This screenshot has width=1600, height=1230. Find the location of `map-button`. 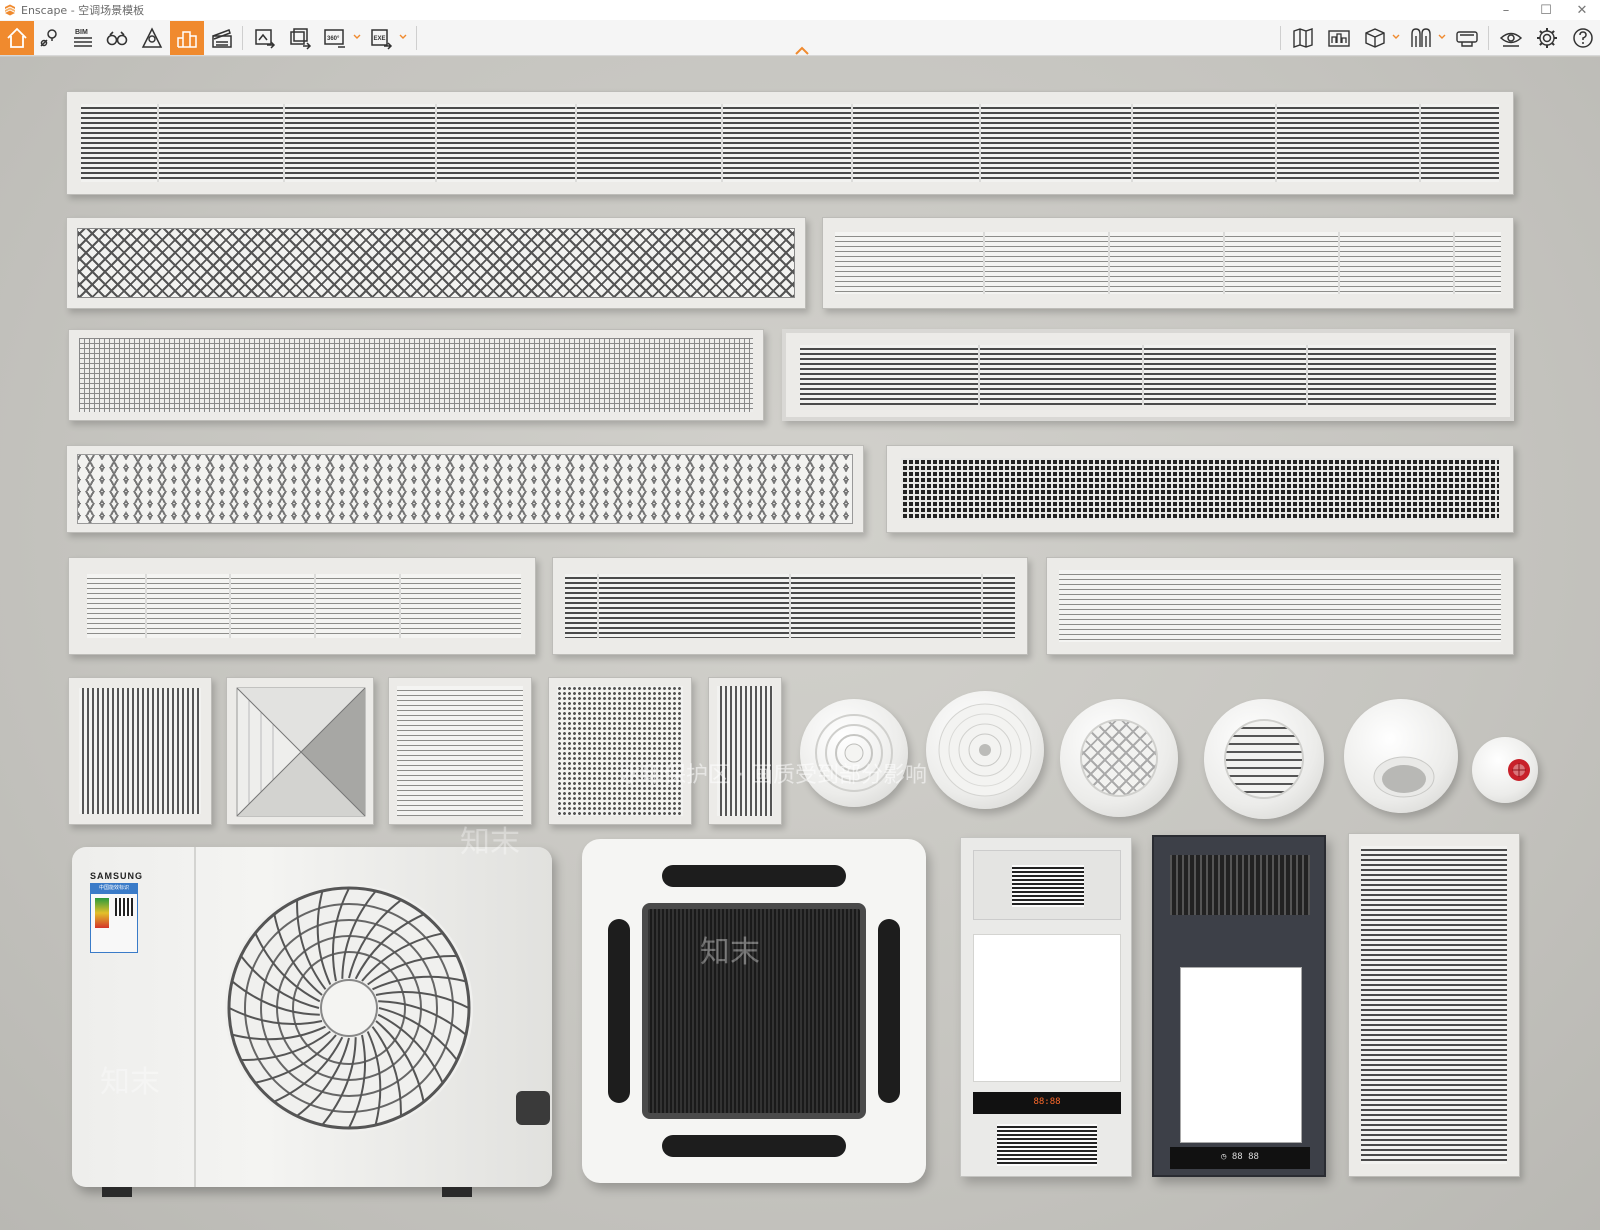

map-button is located at coordinates (1303, 38).